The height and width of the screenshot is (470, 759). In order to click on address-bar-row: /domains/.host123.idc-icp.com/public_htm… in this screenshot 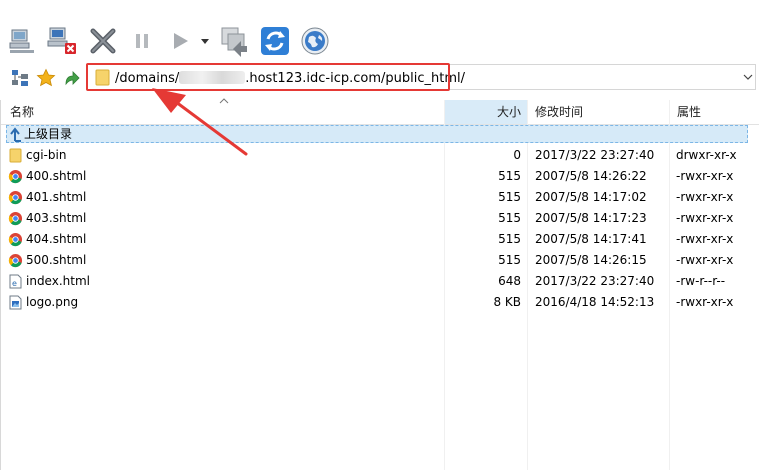, I will do `click(379, 78)`.